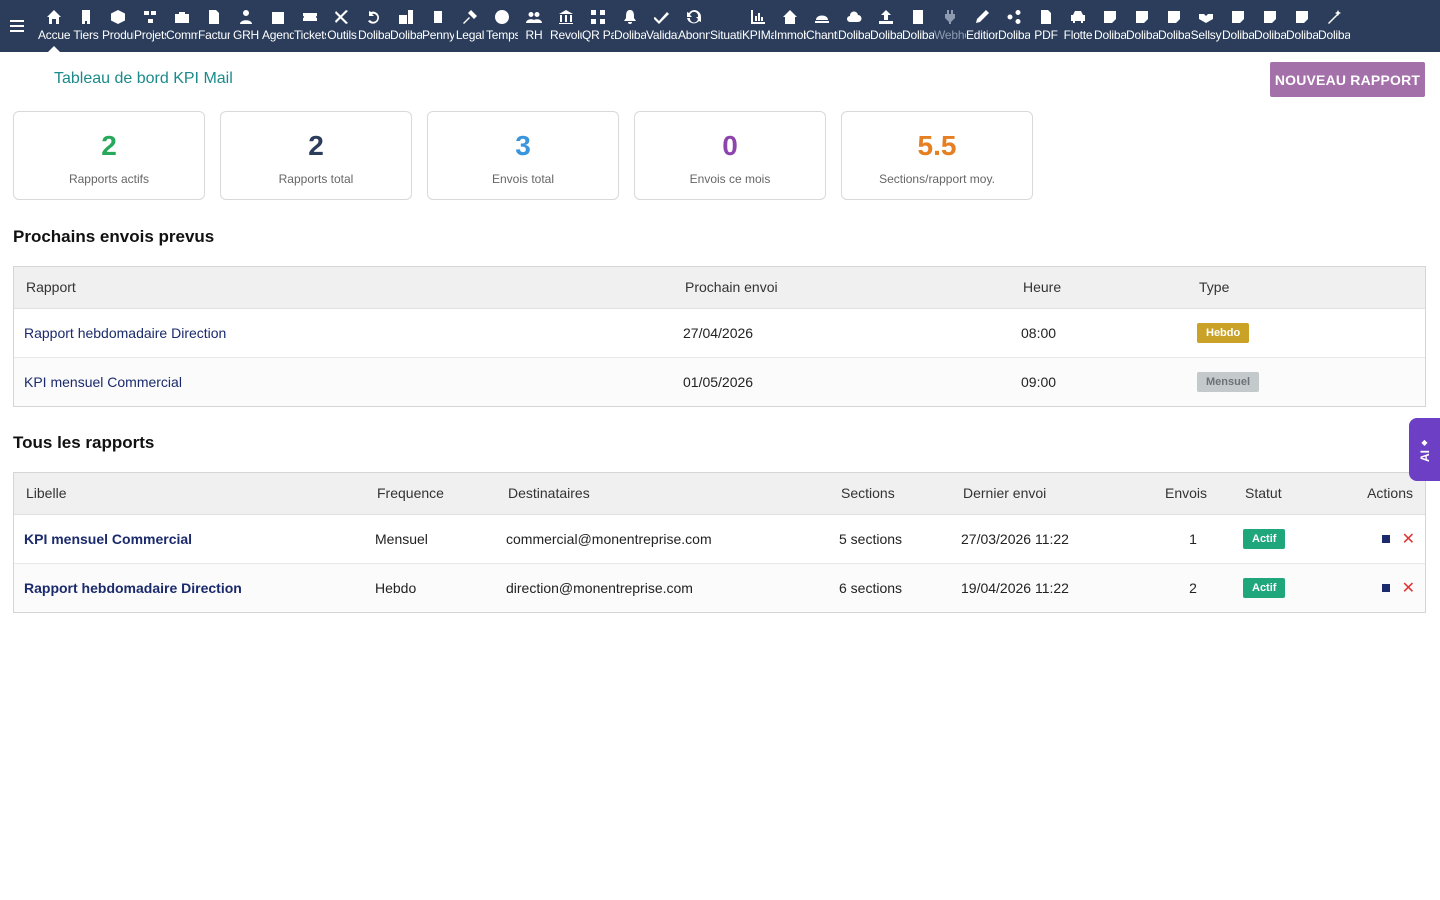  I want to click on menu-item-29: Editions, so click(982, 26).